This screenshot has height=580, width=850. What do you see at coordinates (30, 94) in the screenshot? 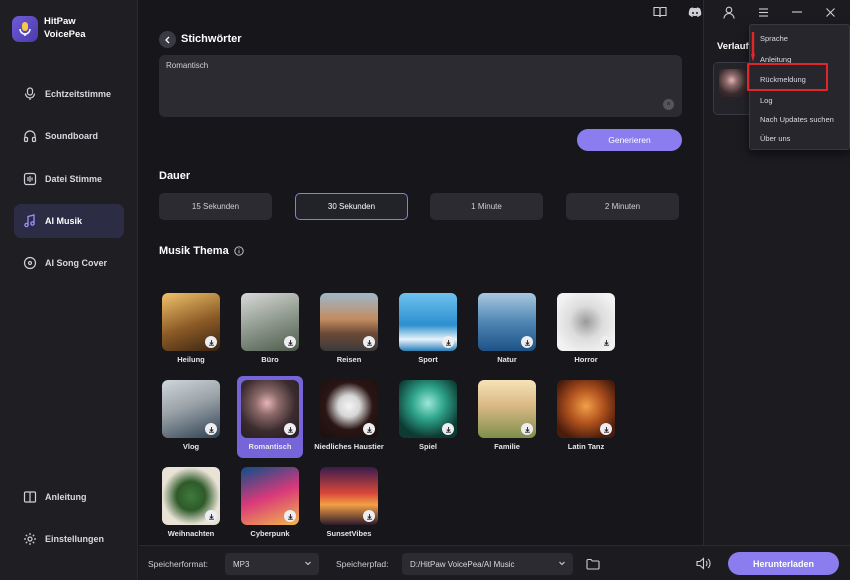
I see `microphone-icon` at bounding box center [30, 94].